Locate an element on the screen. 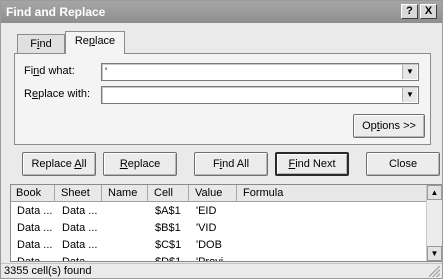  column-header-sheet: Sheet is located at coordinates (79, 193).